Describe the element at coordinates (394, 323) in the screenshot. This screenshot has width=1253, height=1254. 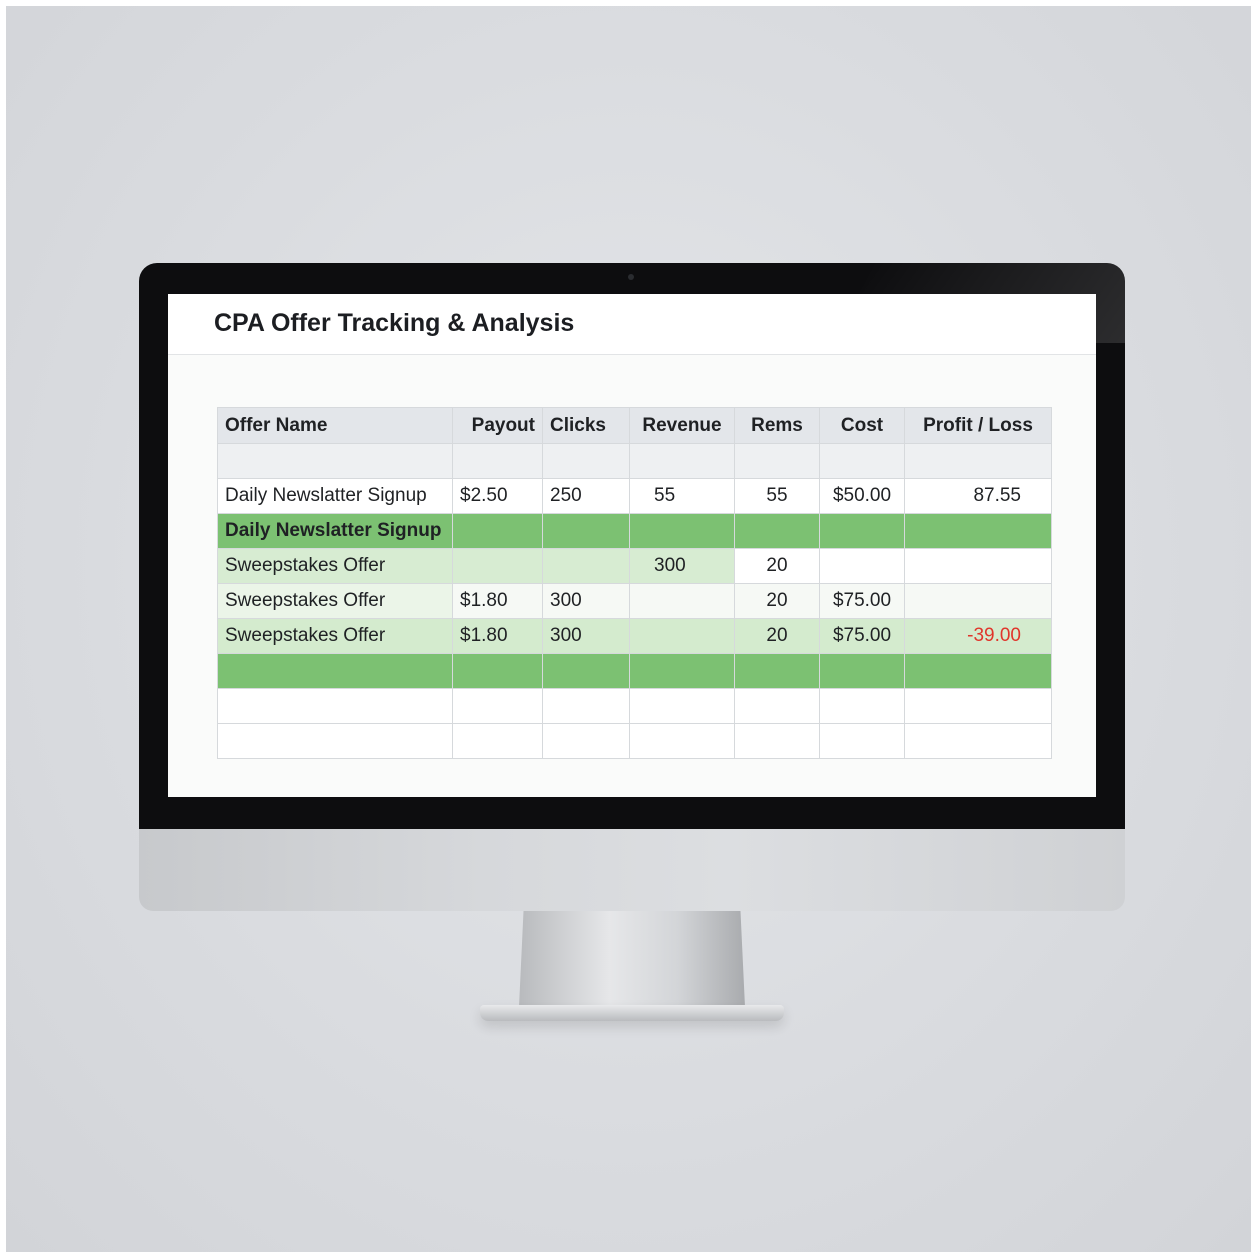
I see `page-title: CPA Offer Tracking & Analysis` at that location.